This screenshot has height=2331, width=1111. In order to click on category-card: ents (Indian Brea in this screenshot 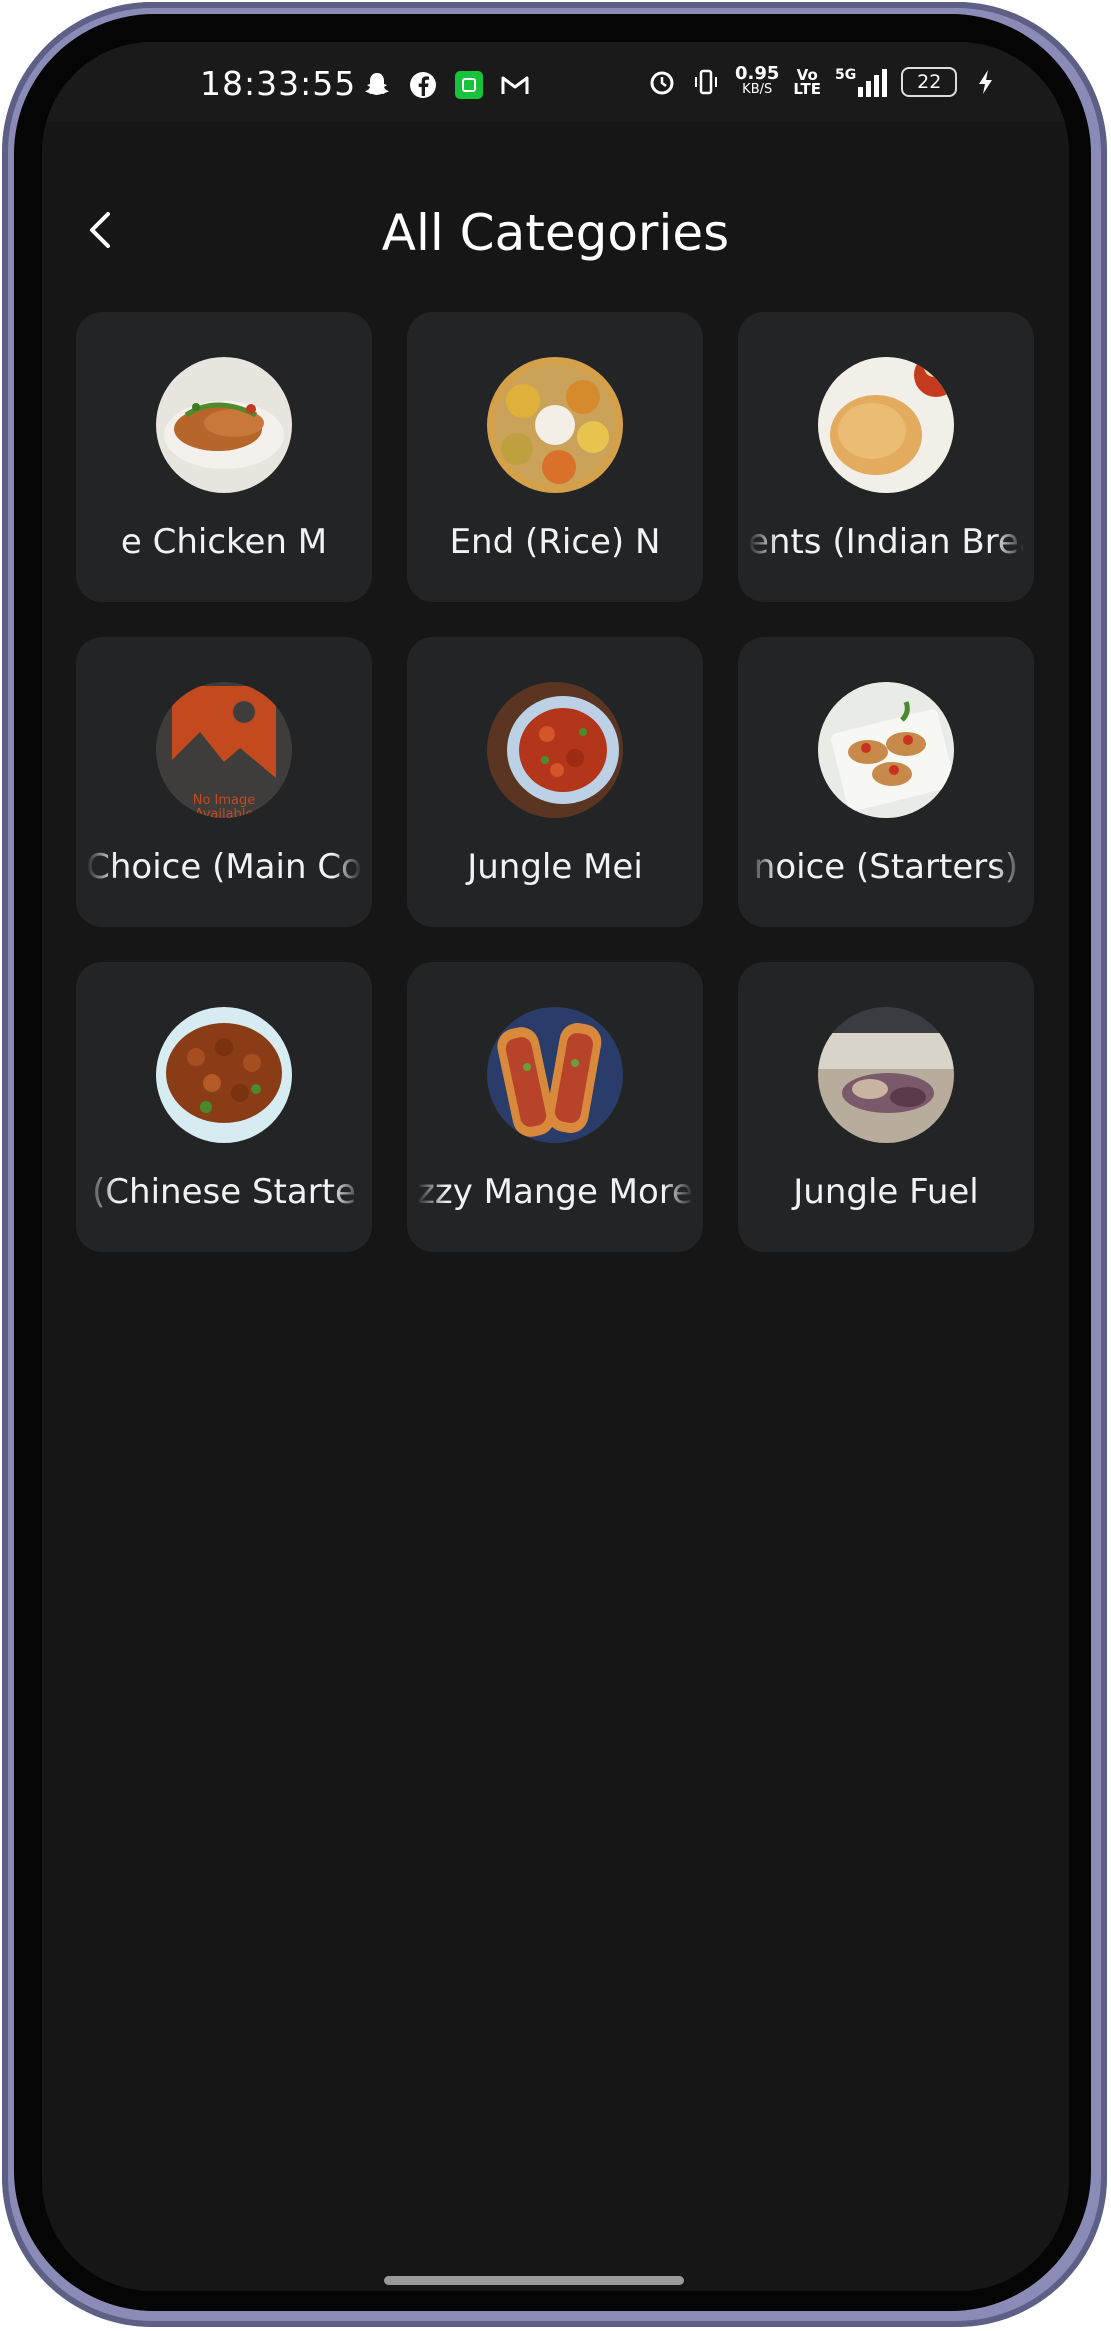, I will do `click(886, 457)`.